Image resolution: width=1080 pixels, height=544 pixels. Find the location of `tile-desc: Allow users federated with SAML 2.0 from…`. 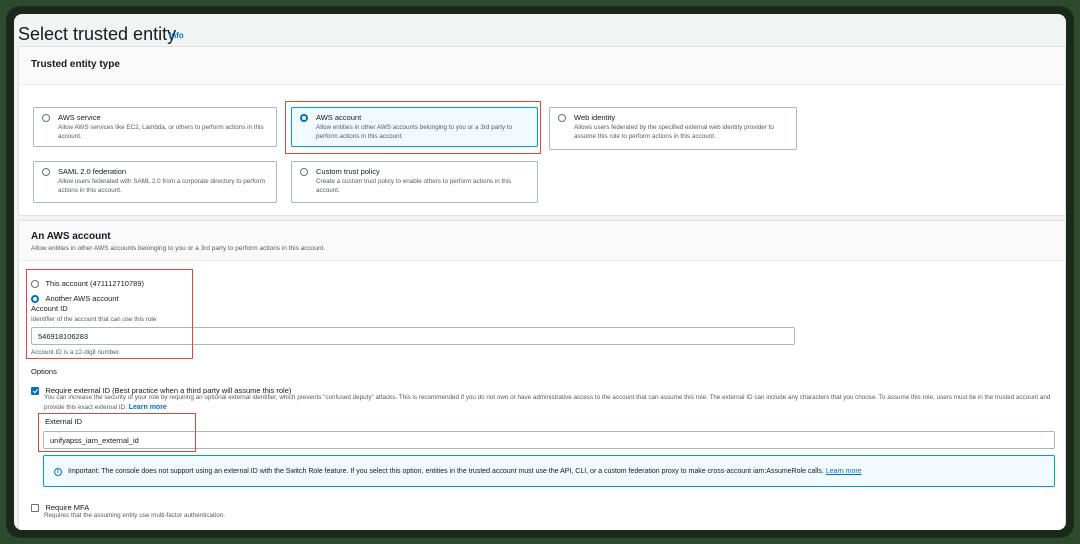

tile-desc: Allow users federated with SAML 2.0 from… is located at coordinates (161, 186).